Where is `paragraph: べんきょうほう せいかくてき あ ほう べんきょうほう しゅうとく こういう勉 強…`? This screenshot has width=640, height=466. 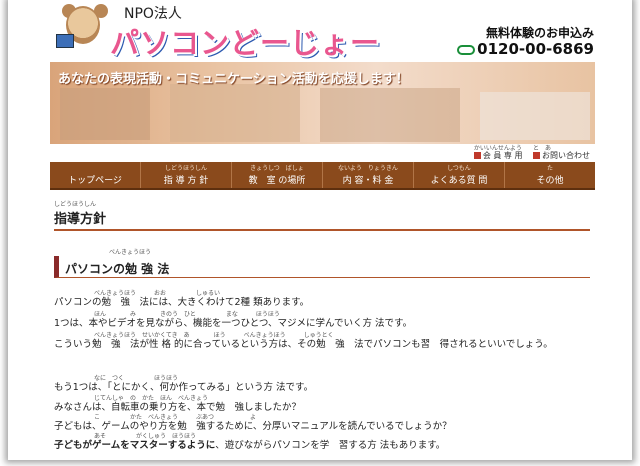 paragraph: べんきょうほう せいかくてき あ ほう べんきょうほう しゅうとく こういう勉 強… is located at coordinates (322, 341).